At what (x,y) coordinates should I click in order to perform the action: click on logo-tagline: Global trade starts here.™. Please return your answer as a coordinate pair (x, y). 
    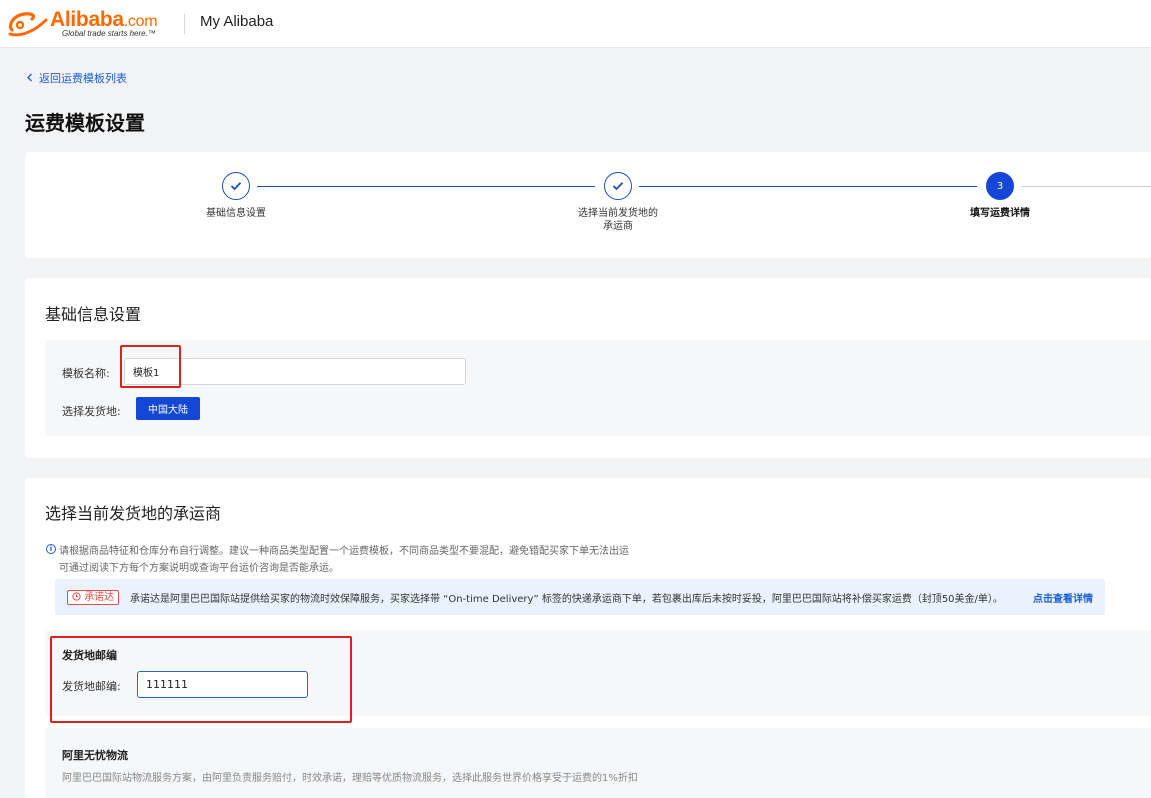
    Looking at the image, I should click on (109, 33).